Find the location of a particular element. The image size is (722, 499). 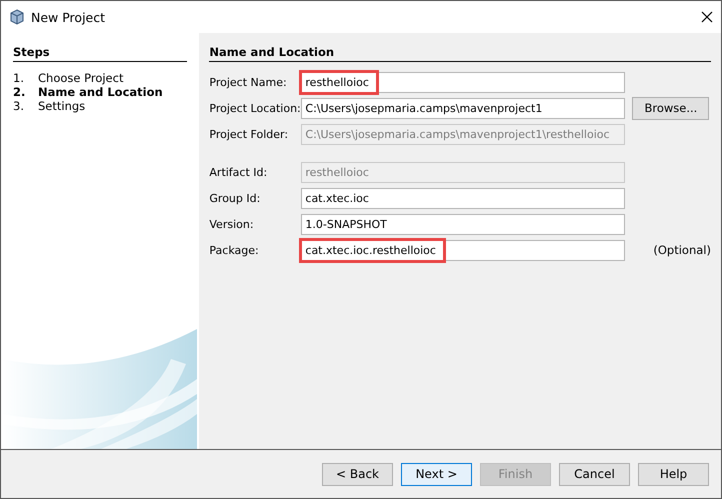

field-label: Version: is located at coordinates (232, 224).